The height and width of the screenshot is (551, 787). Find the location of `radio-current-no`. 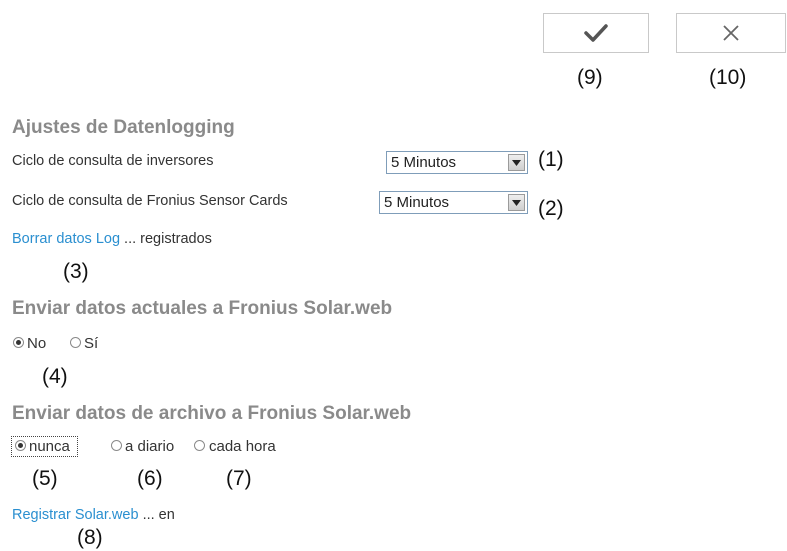

radio-current-no is located at coordinates (18, 342).